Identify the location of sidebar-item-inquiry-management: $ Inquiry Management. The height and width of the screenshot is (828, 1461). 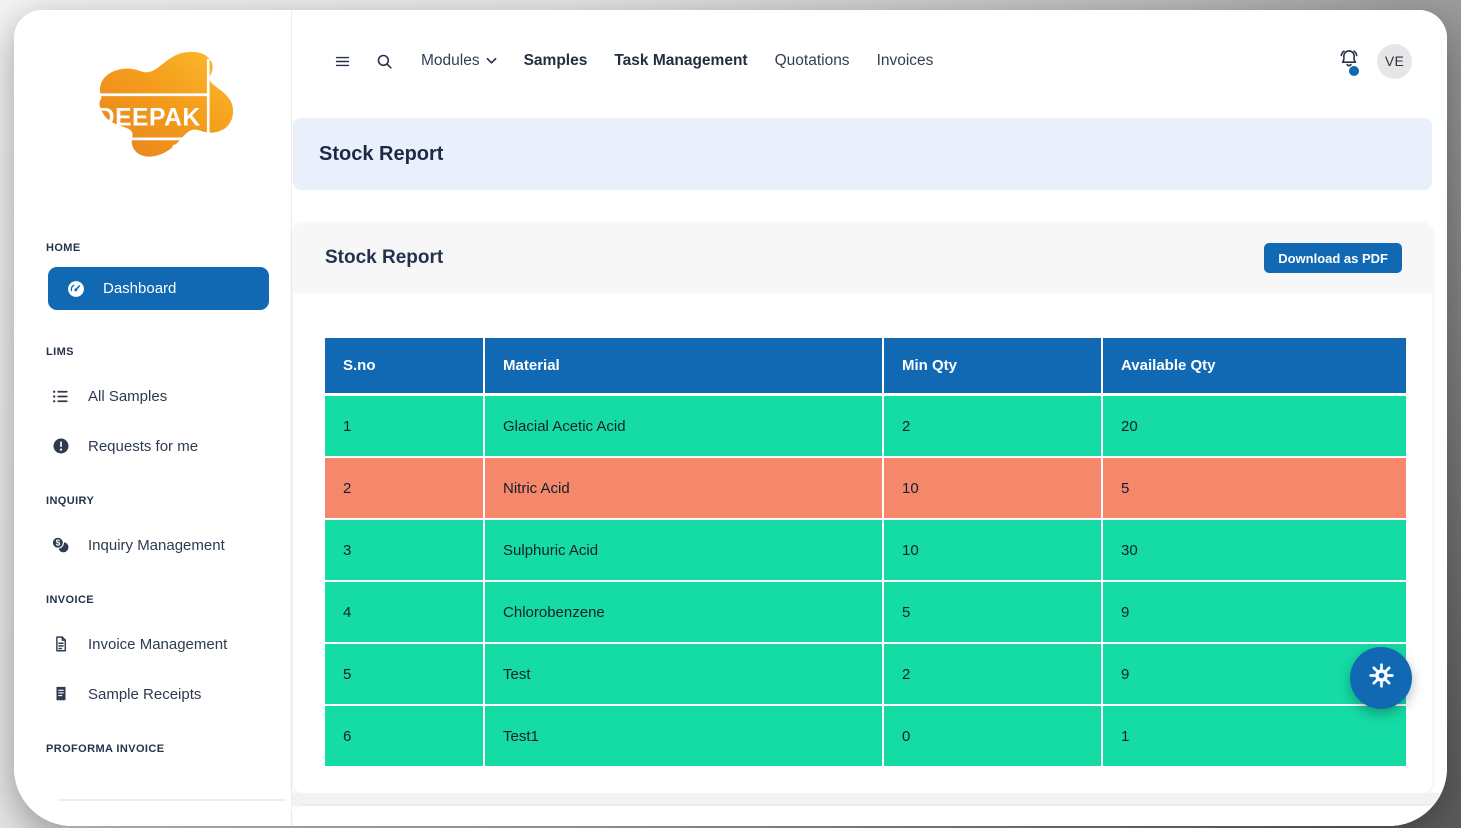
(153, 545).